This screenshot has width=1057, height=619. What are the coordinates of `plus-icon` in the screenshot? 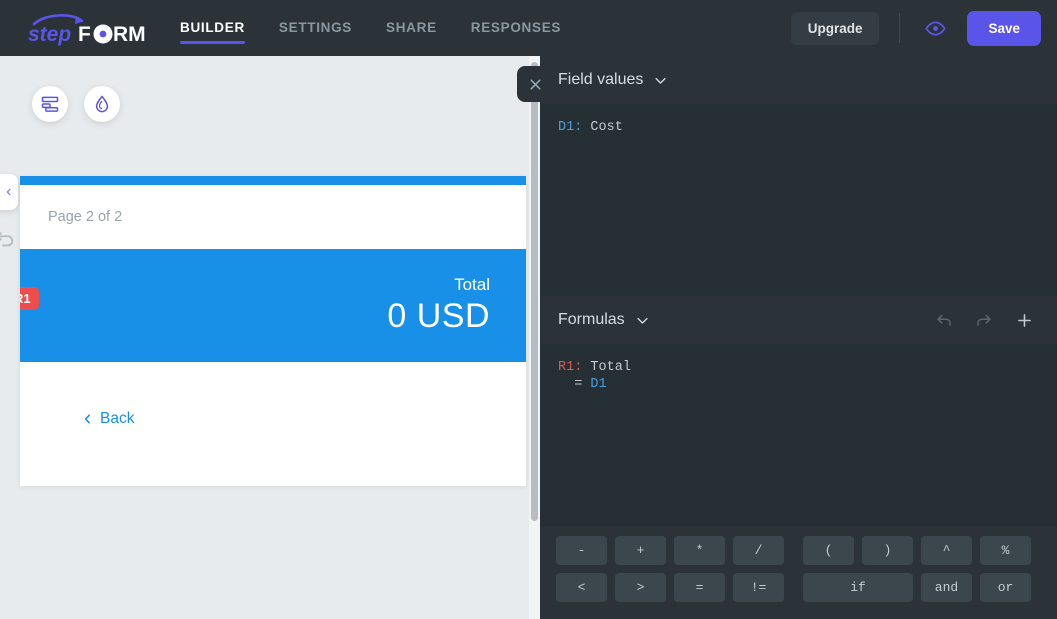 It's located at (1024, 320).